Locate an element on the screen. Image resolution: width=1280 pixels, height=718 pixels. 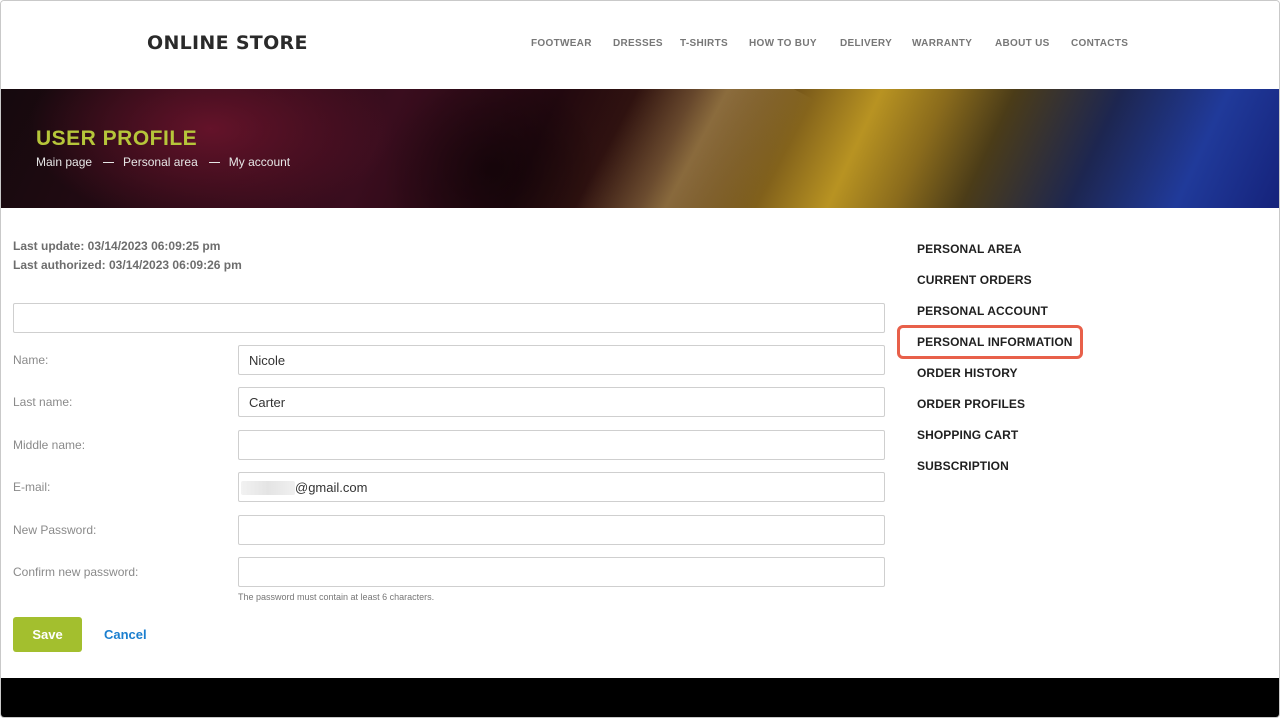
email-row: E-mail: @gmail.com is located at coordinates (449, 487).